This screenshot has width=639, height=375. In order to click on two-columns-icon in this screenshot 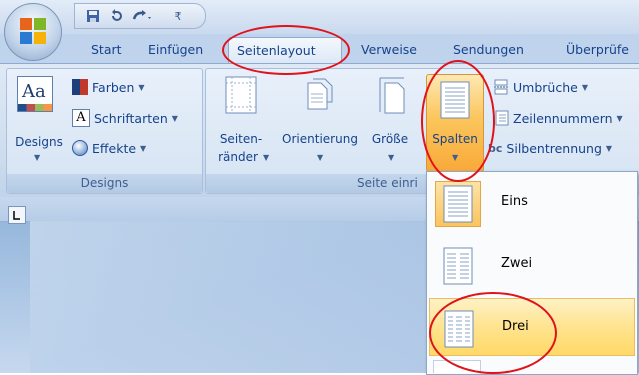, I will do `click(458, 266)`.